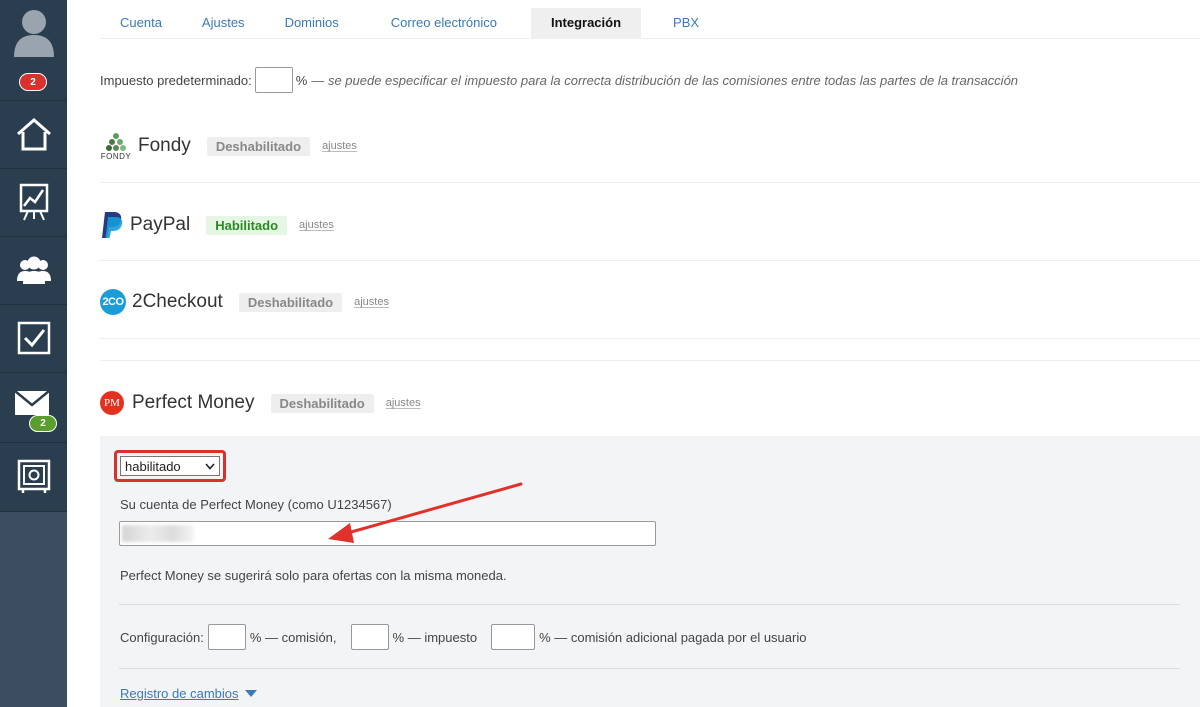 This screenshot has width=1200, height=707. What do you see at coordinates (445, 23) in the screenshot?
I see `tab-email: Correo electrónico` at bounding box center [445, 23].